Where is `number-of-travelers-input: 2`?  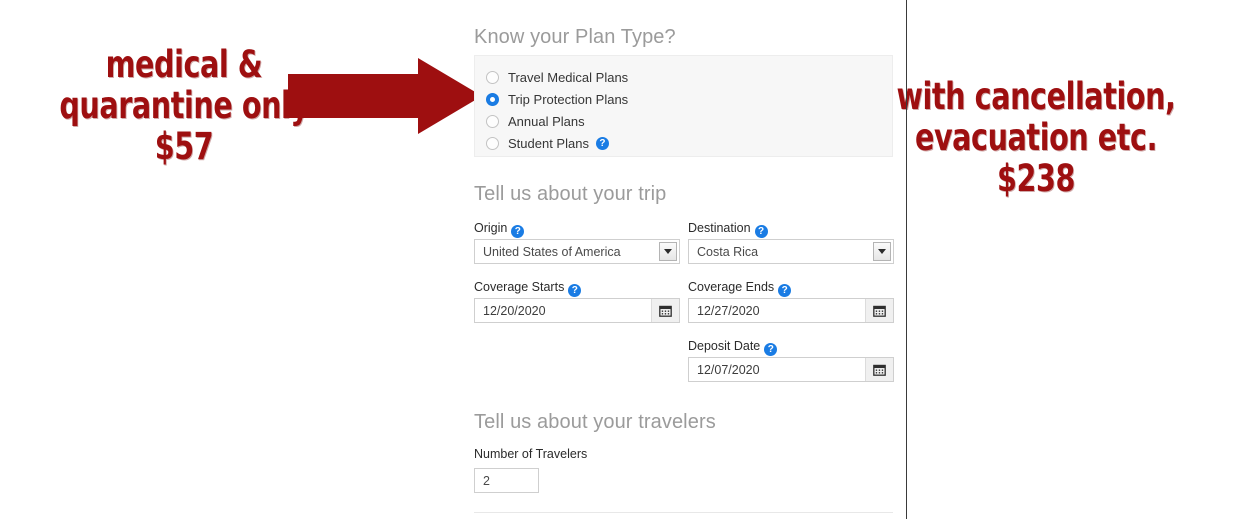
number-of-travelers-input: 2 is located at coordinates (506, 480).